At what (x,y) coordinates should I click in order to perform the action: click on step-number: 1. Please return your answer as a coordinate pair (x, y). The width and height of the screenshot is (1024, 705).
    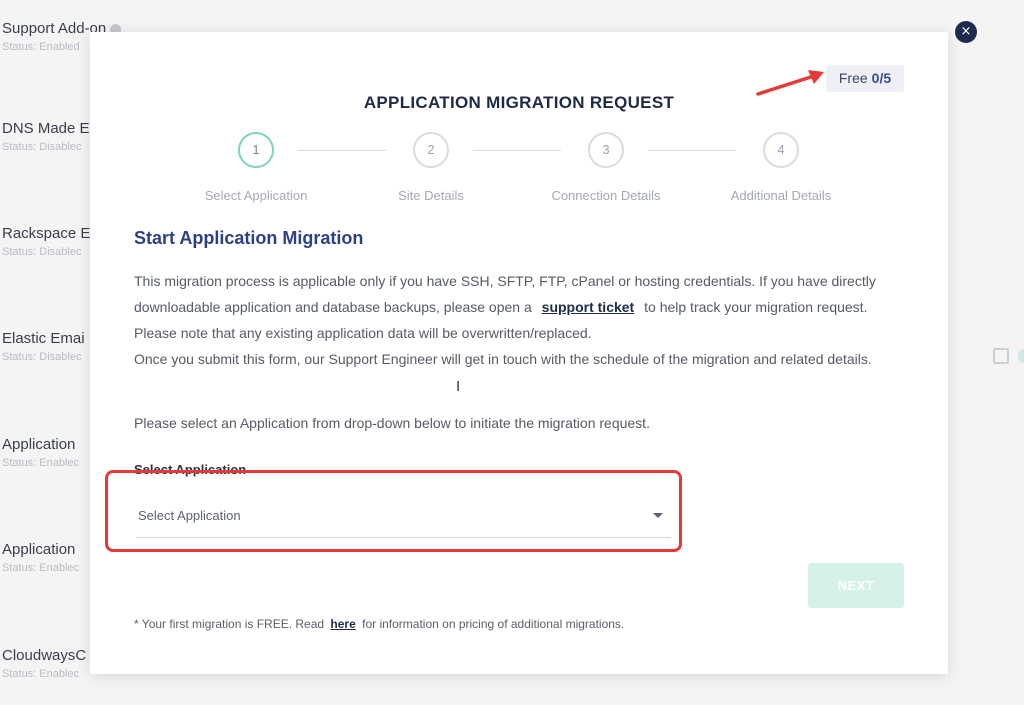
    Looking at the image, I should click on (256, 150).